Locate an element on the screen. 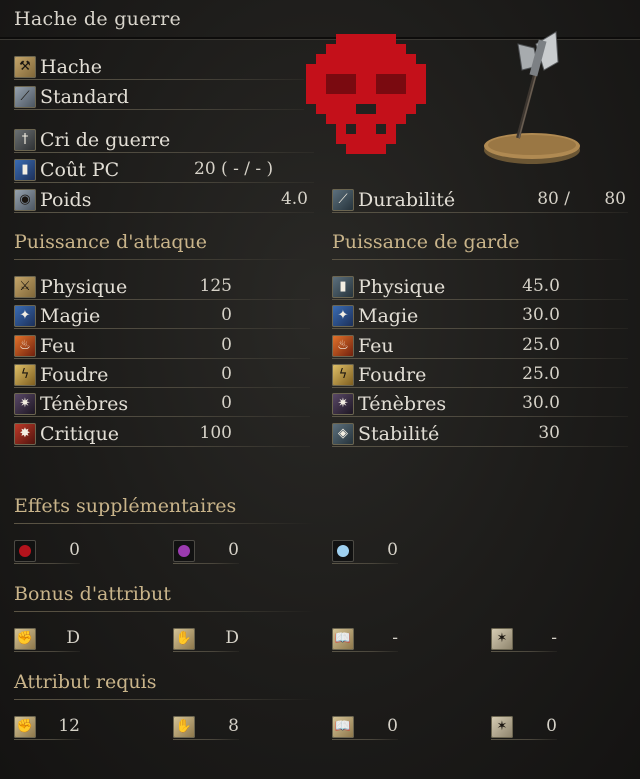 Image resolution: width=640 pixels, height=779 pixels. durability-icon: ⟋ is located at coordinates (343, 200).